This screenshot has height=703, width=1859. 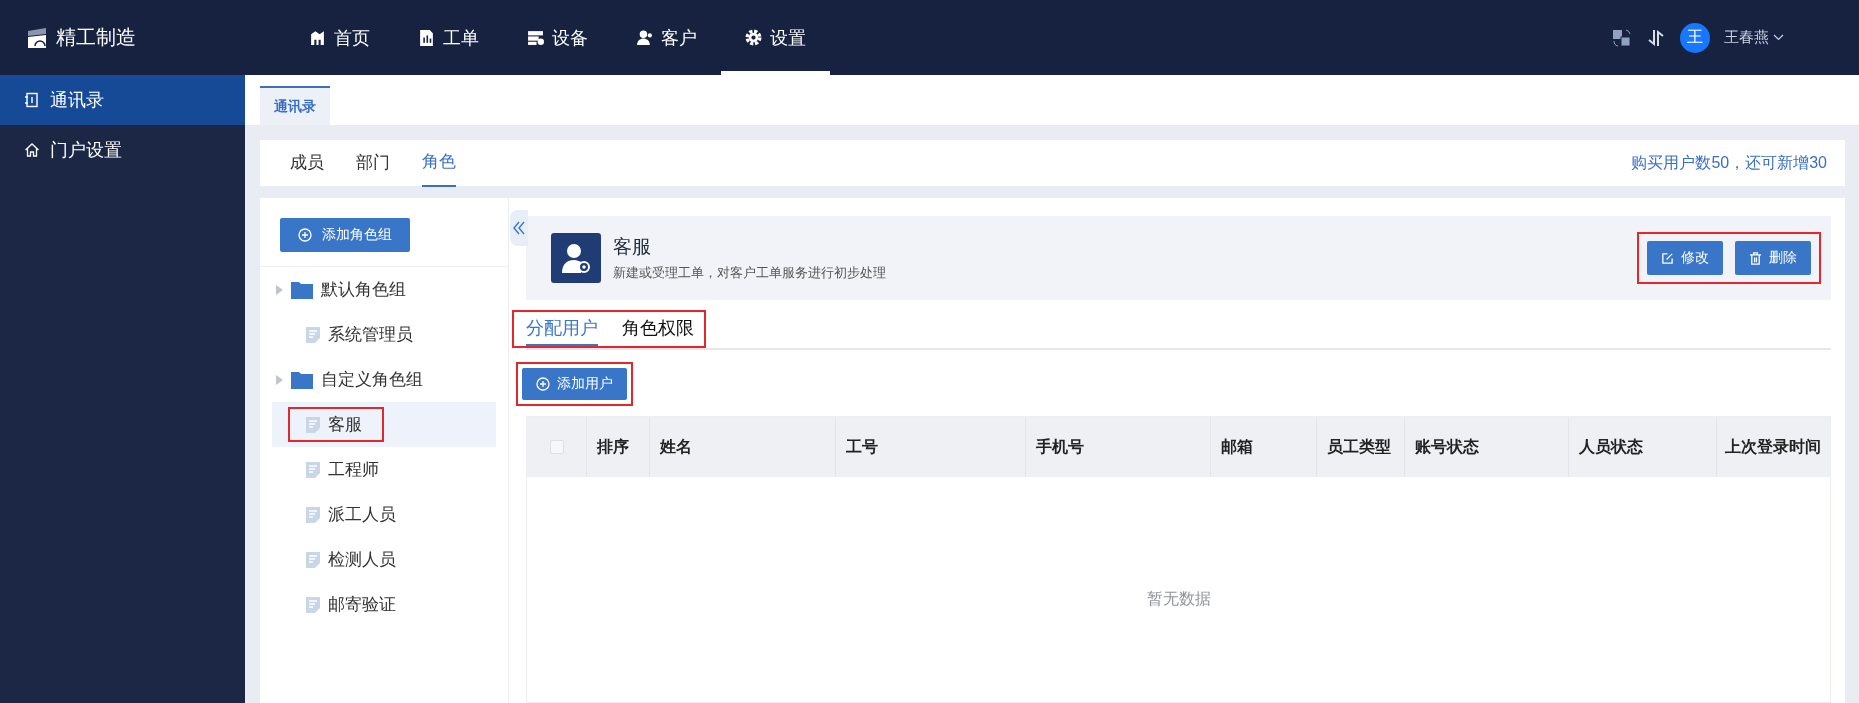 What do you see at coordinates (1667, 258) in the screenshot?
I see `edit-icon` at bounding box center [1667, 258].